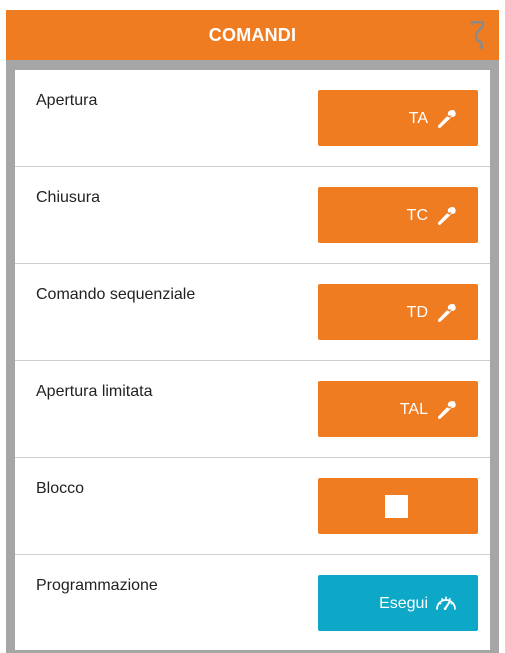  Describe the element at coordinates (417, 215) in the screenshot. I see `button-label: TC` at that location.